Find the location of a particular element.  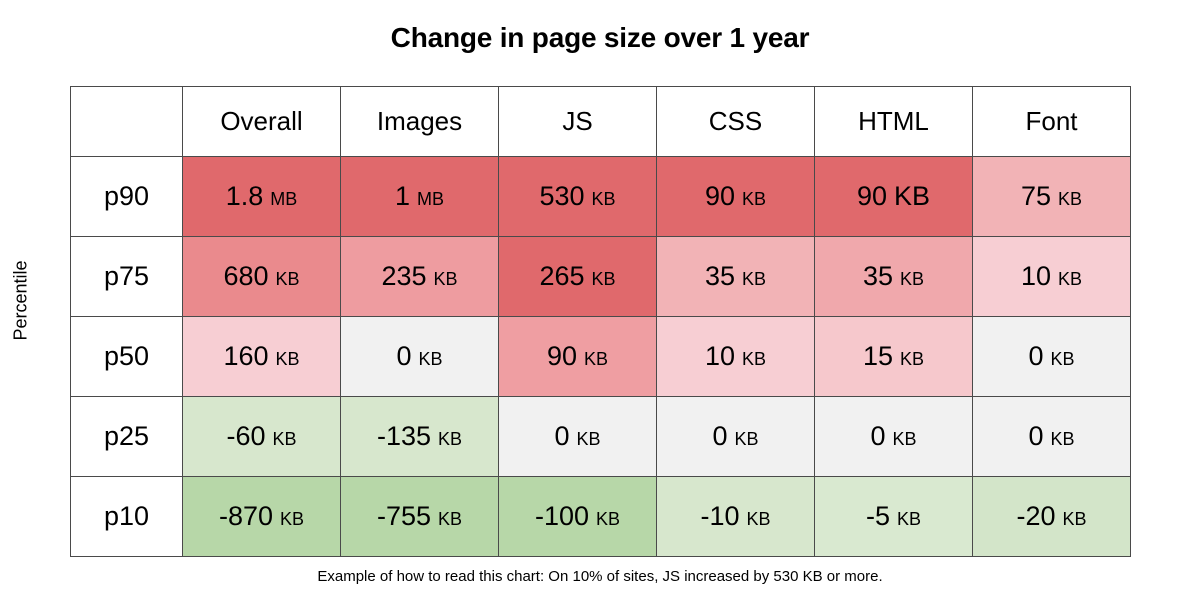

cell-value: -755 is located at coordinates (404, 516).